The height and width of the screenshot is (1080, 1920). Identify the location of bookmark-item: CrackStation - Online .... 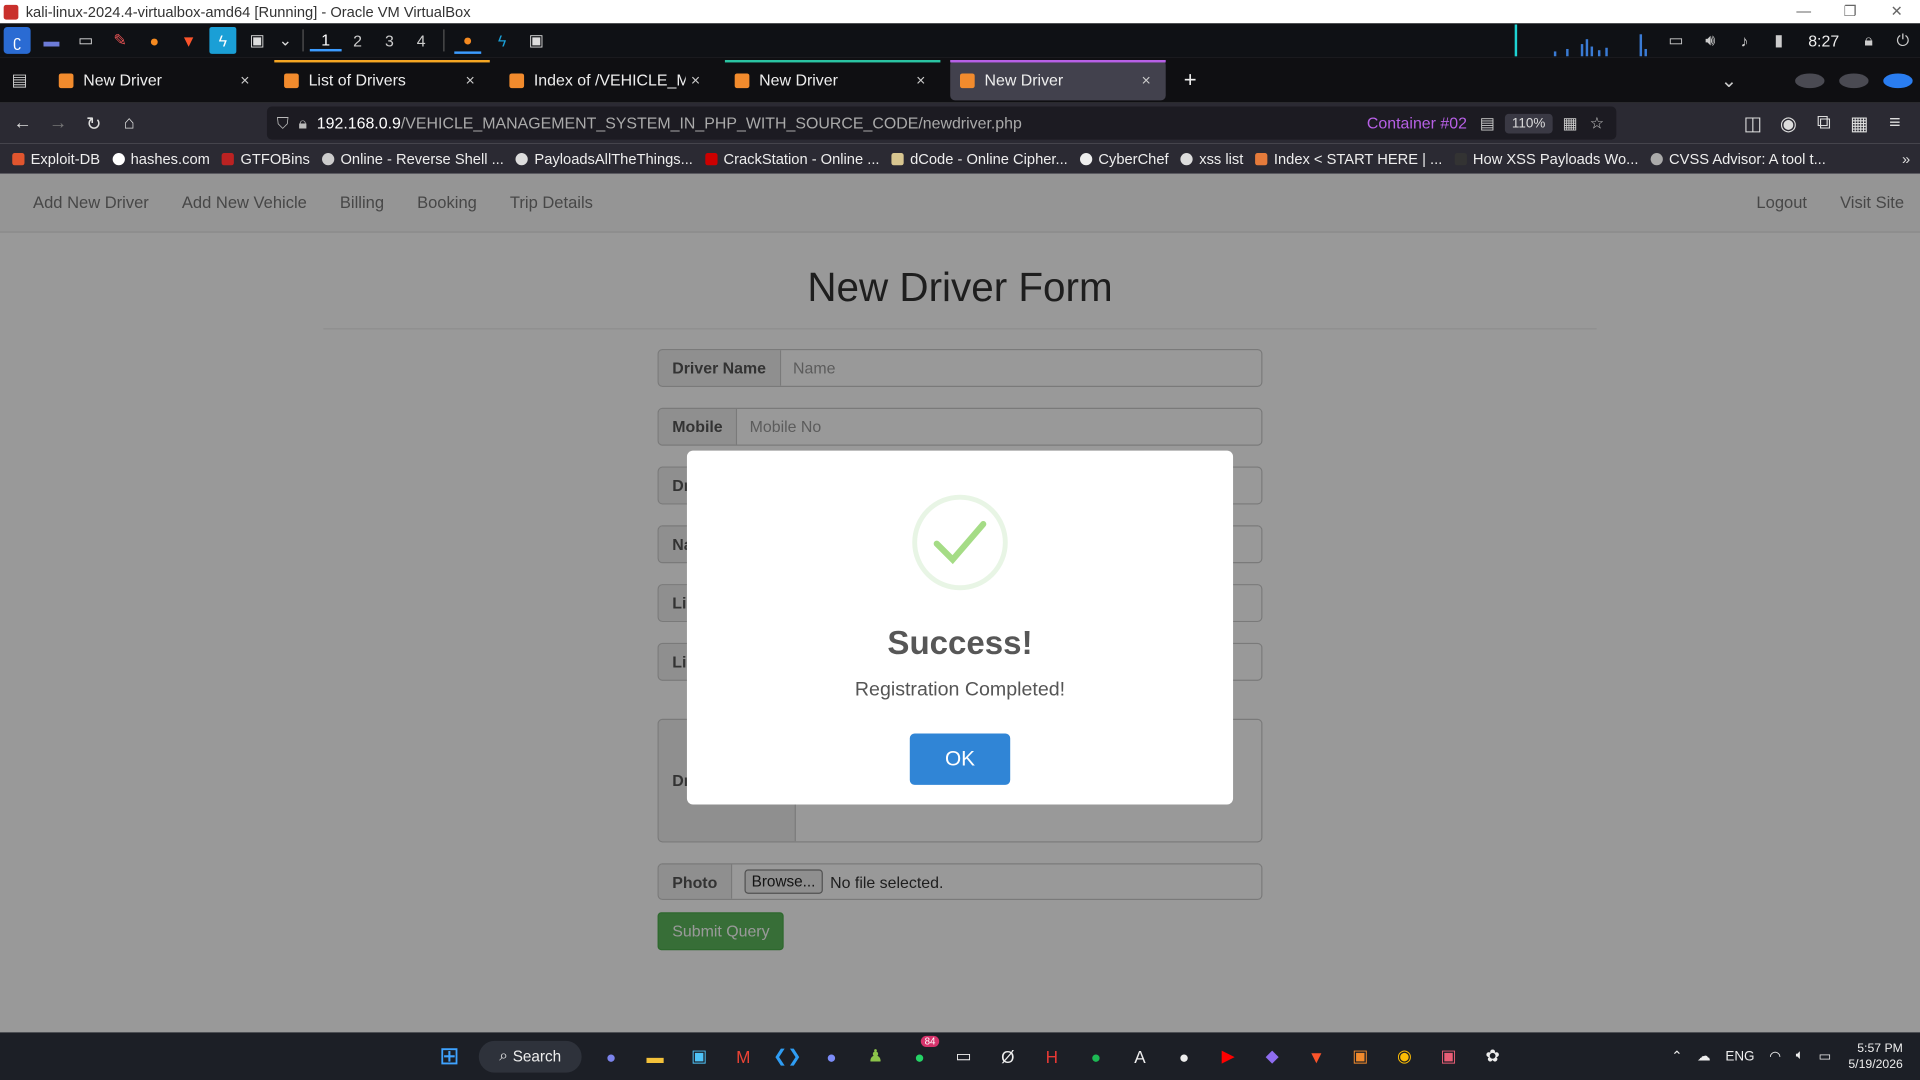
(792, 158).